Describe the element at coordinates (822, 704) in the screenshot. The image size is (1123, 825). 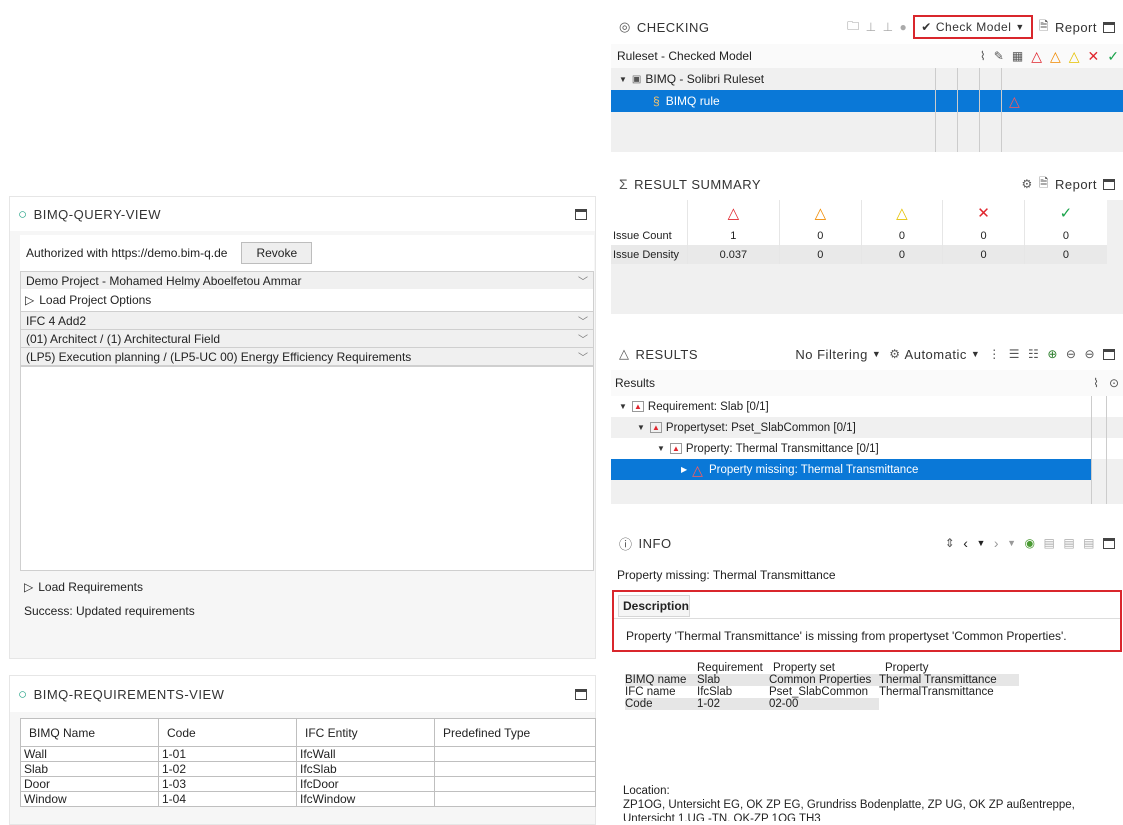
I see `info-table-row: Code 1-02 02-00` at that location.